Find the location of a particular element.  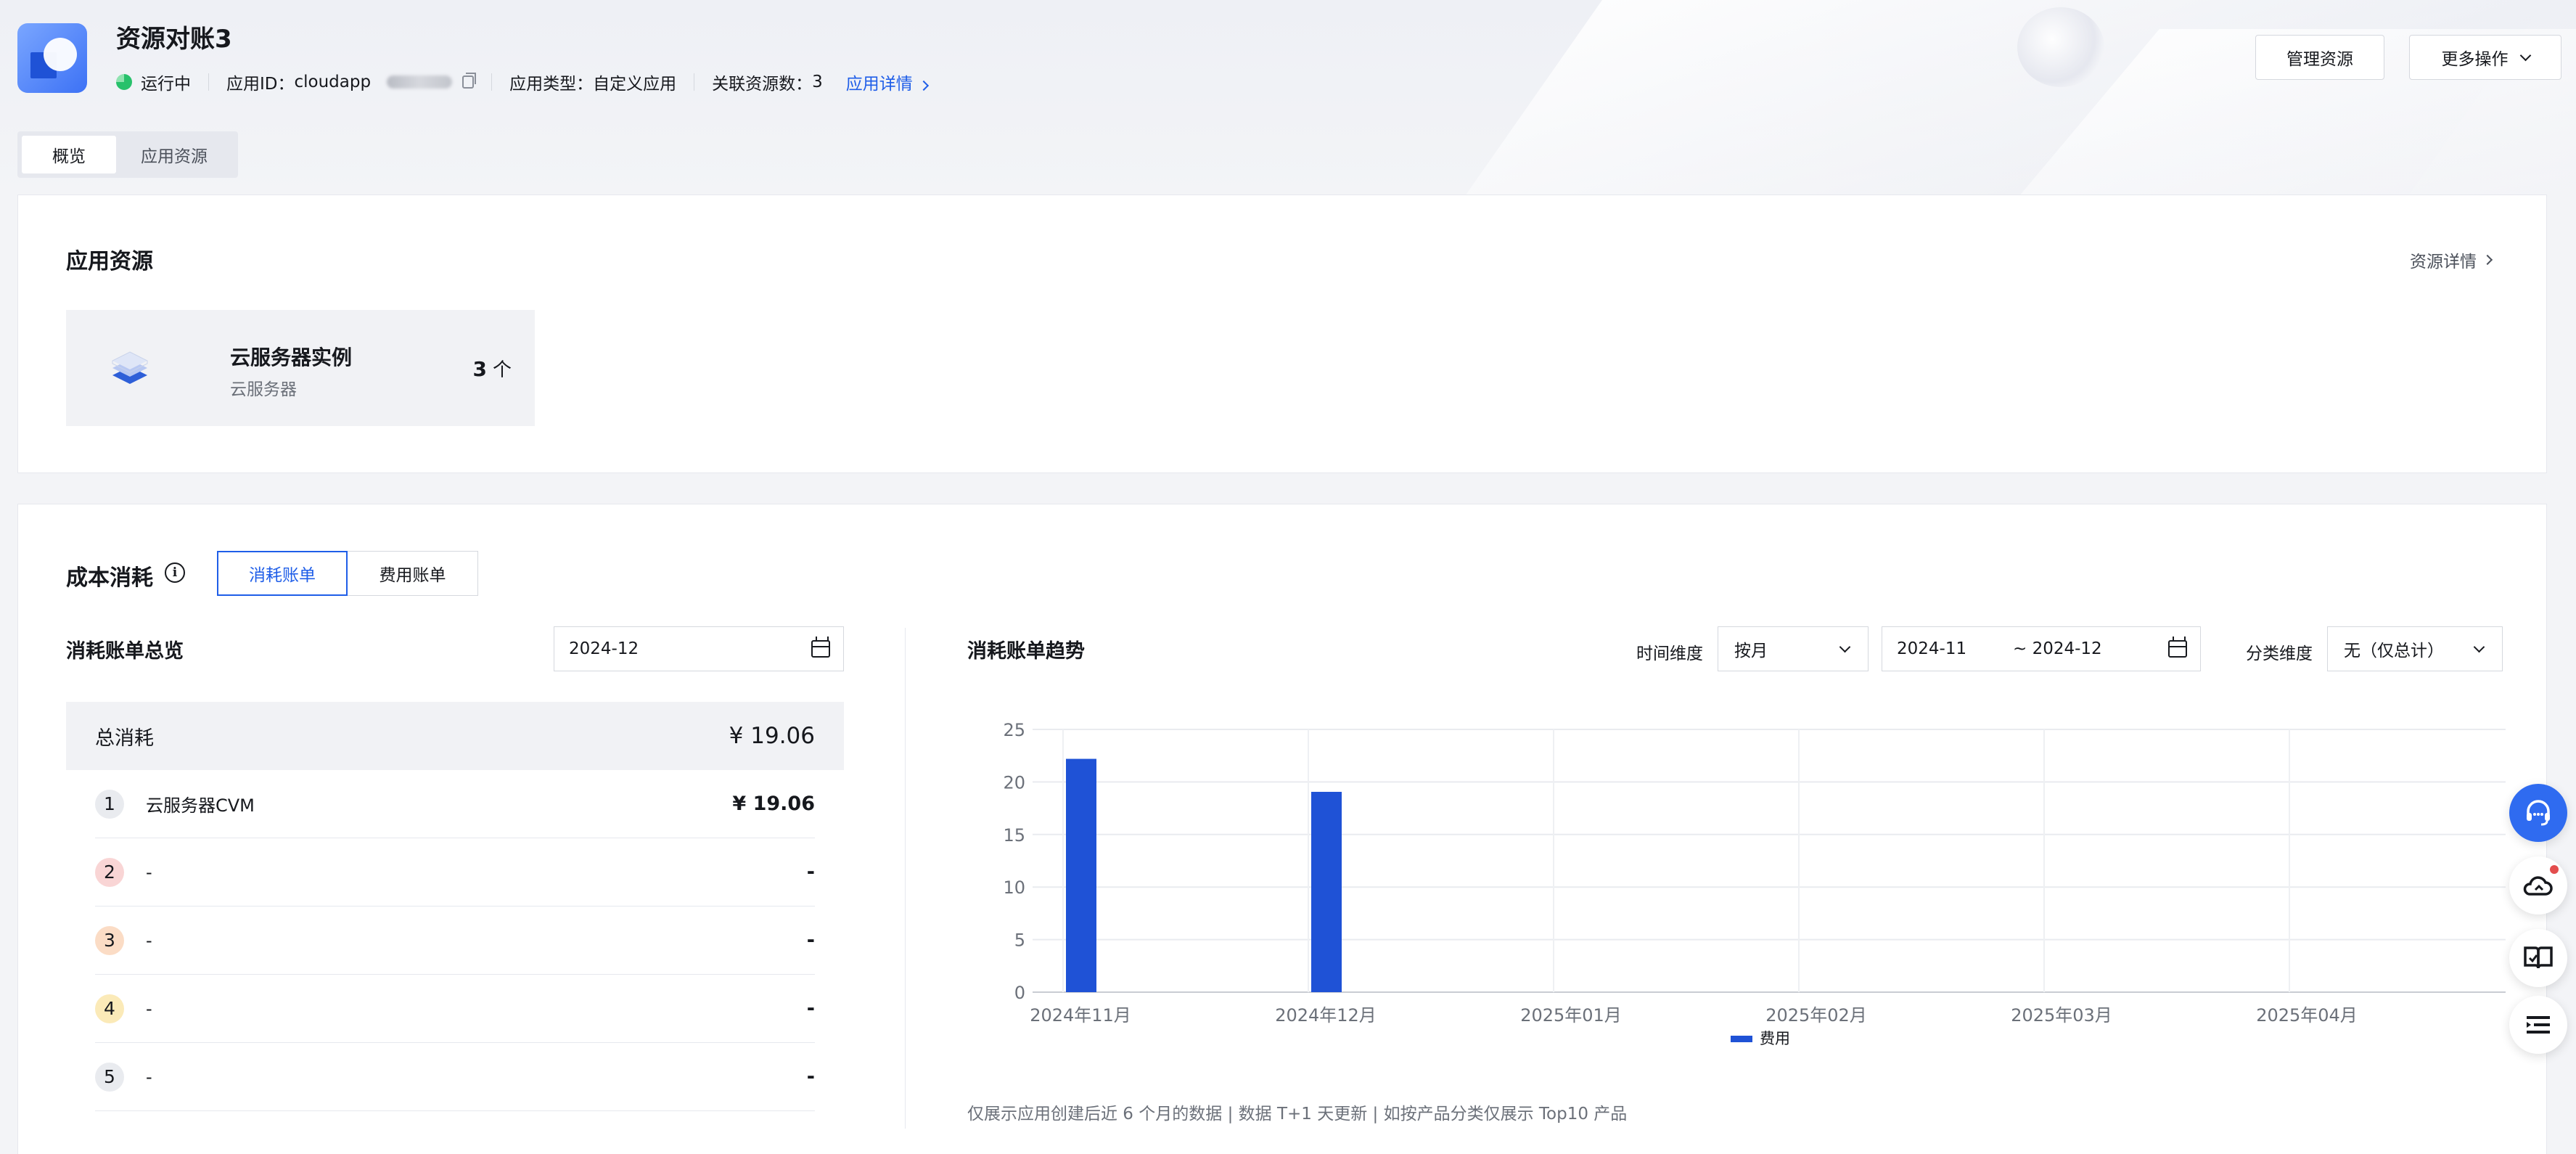

rank-badge: 1 is located at coordinates (109, 804).